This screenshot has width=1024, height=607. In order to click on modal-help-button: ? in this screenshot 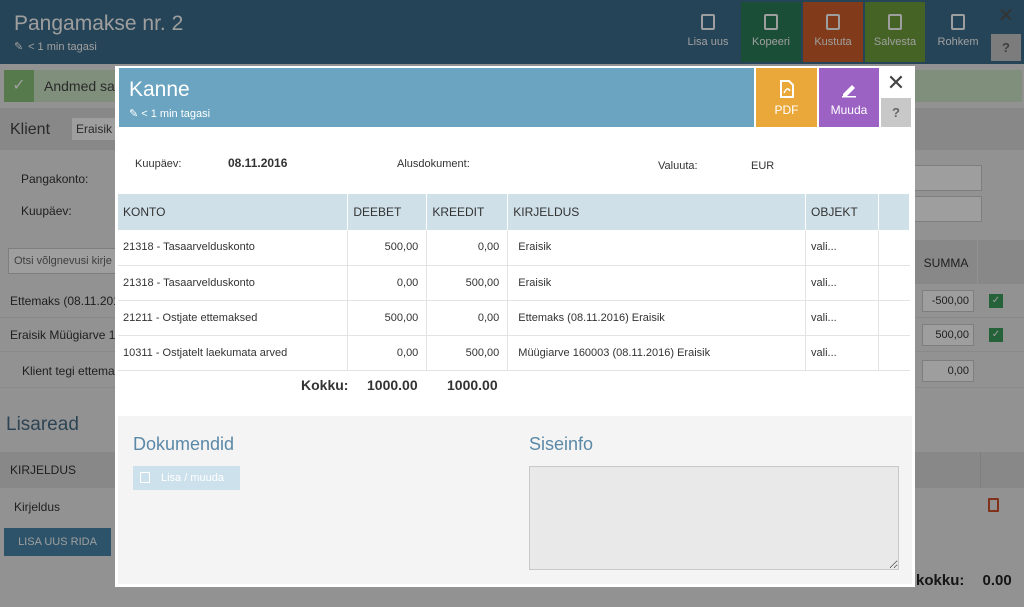, I will do `click(896, 112)`.